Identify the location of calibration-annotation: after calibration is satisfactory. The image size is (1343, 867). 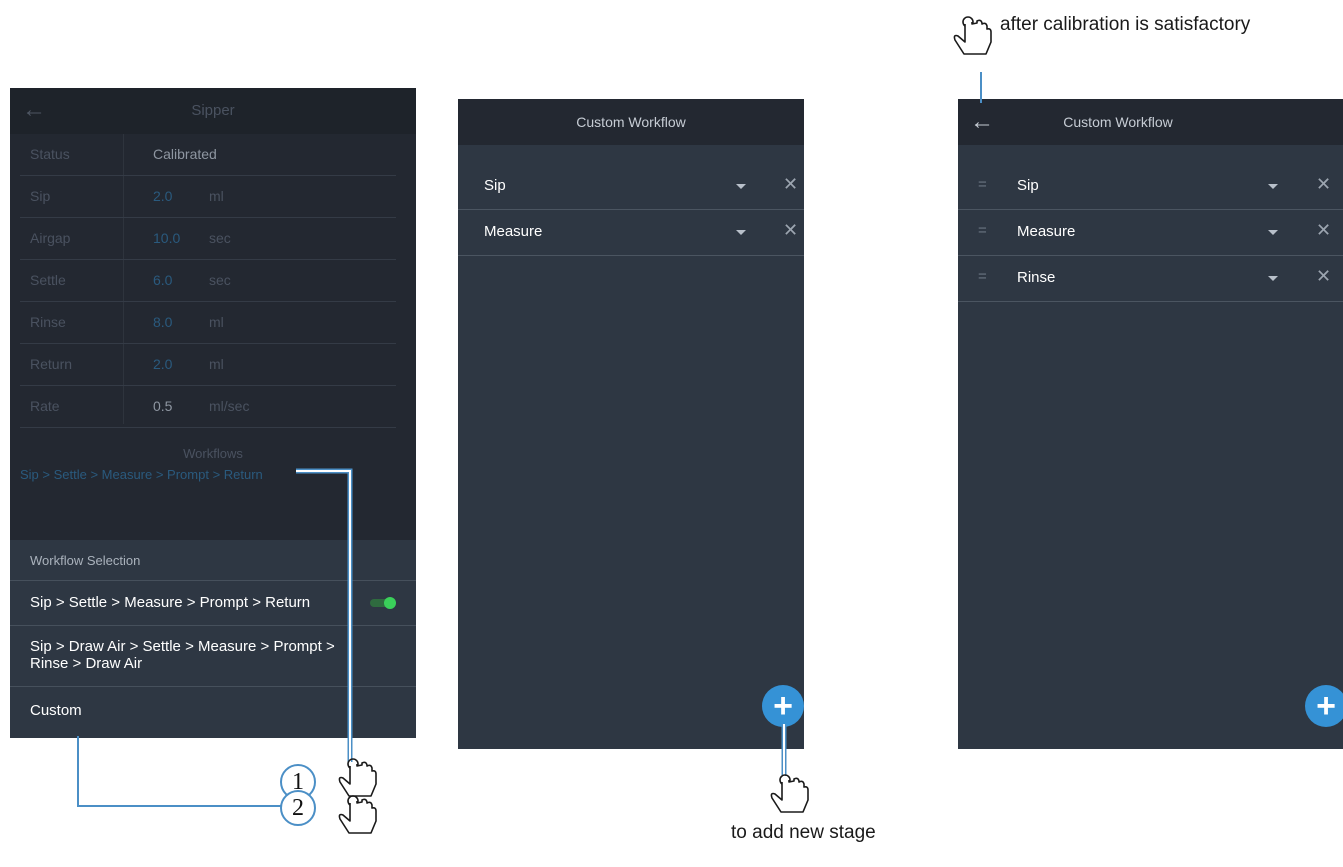
(1125, 24).